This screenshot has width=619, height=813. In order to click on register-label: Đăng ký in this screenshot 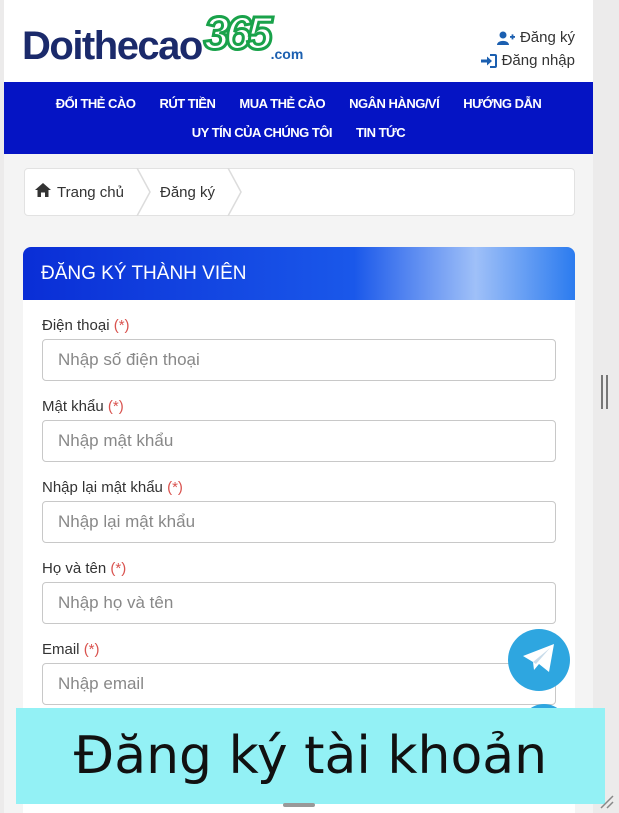, I will do `click(547, 37)`.